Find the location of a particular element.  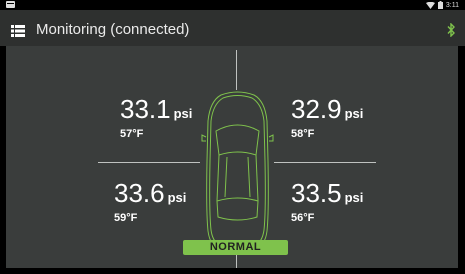

tire-rear-left: 33.6 psi 59°F is located at coordinates (150, 202).